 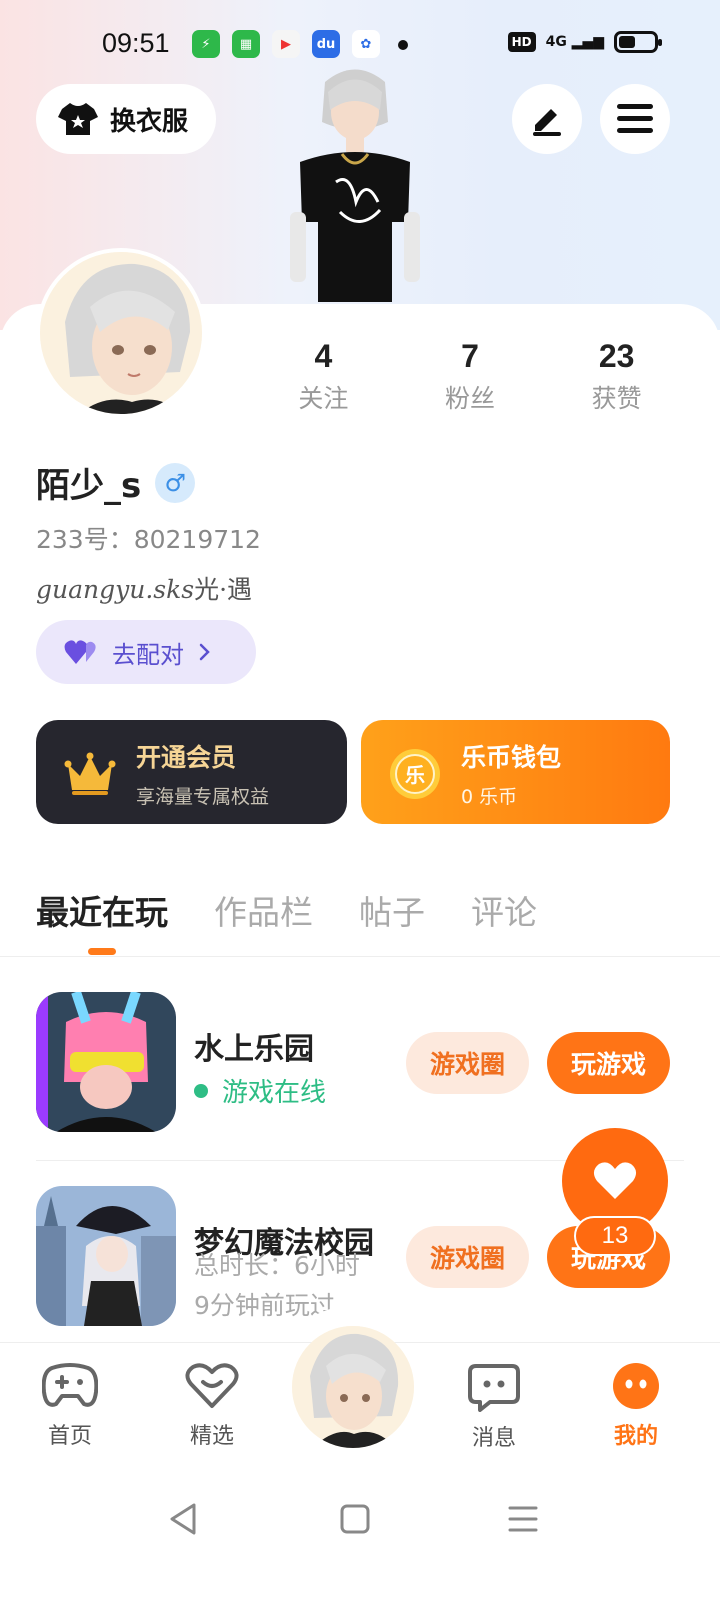 I want to click on recents-icon, so click(x=523, y=1519).